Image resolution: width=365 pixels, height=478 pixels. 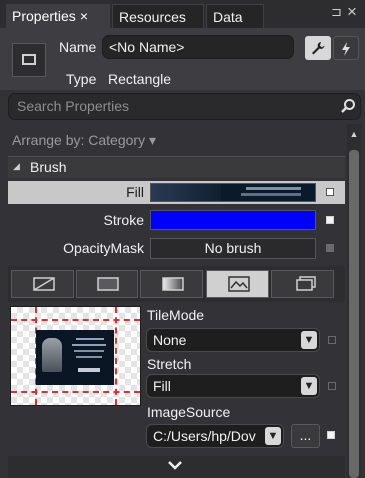 I want to click on fill-advanced-marker, so click(x=330, y=192).